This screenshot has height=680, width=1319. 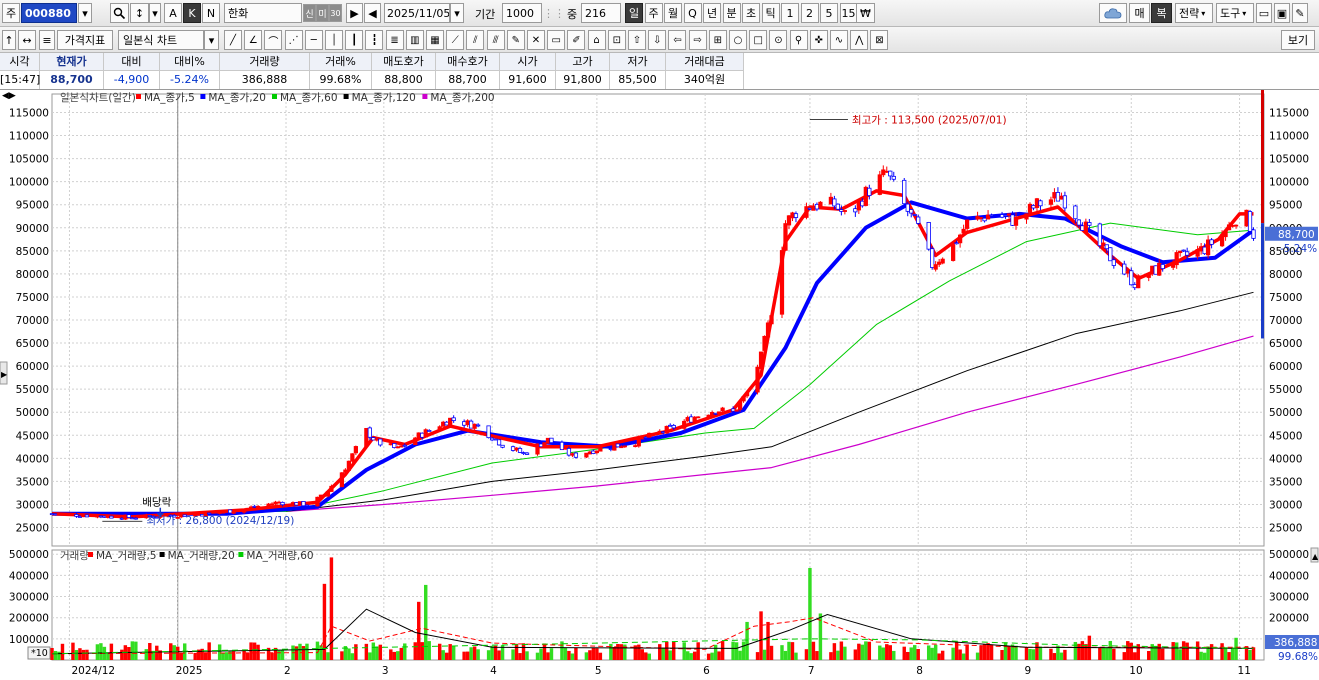 What do you see at coordinates (790, 13) in the screenshot?
I see `period-button-8: 1` at bounding box center [790, 13].